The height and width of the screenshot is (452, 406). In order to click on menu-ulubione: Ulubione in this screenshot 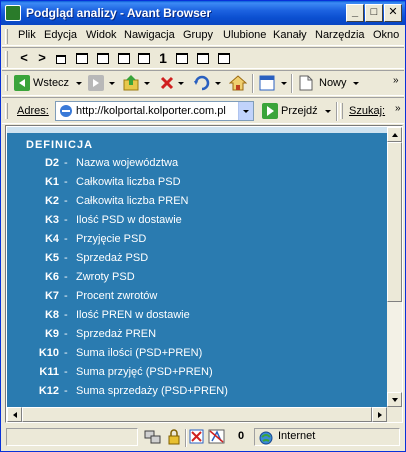, I will do `click(244, 35)`.